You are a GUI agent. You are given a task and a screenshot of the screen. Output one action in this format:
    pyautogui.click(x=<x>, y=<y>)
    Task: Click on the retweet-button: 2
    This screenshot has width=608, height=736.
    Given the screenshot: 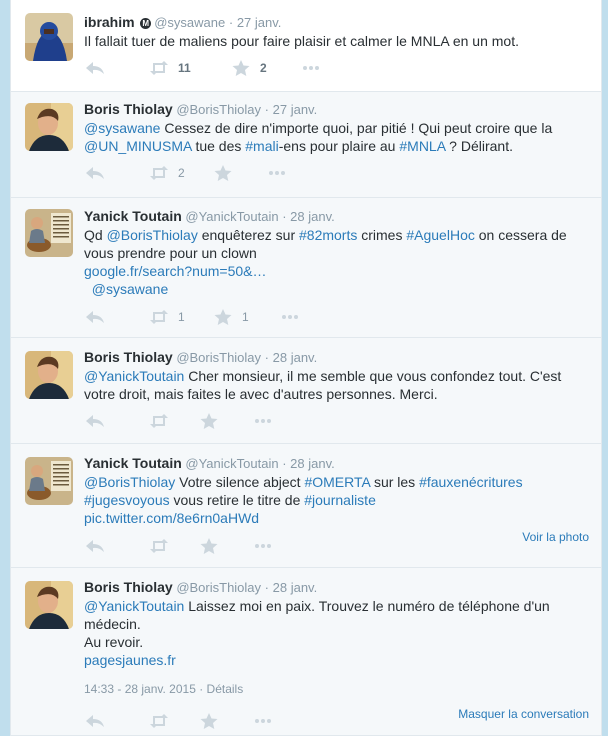 What is the action you would take?
    pyautogui.click(x=166, y=173)
    